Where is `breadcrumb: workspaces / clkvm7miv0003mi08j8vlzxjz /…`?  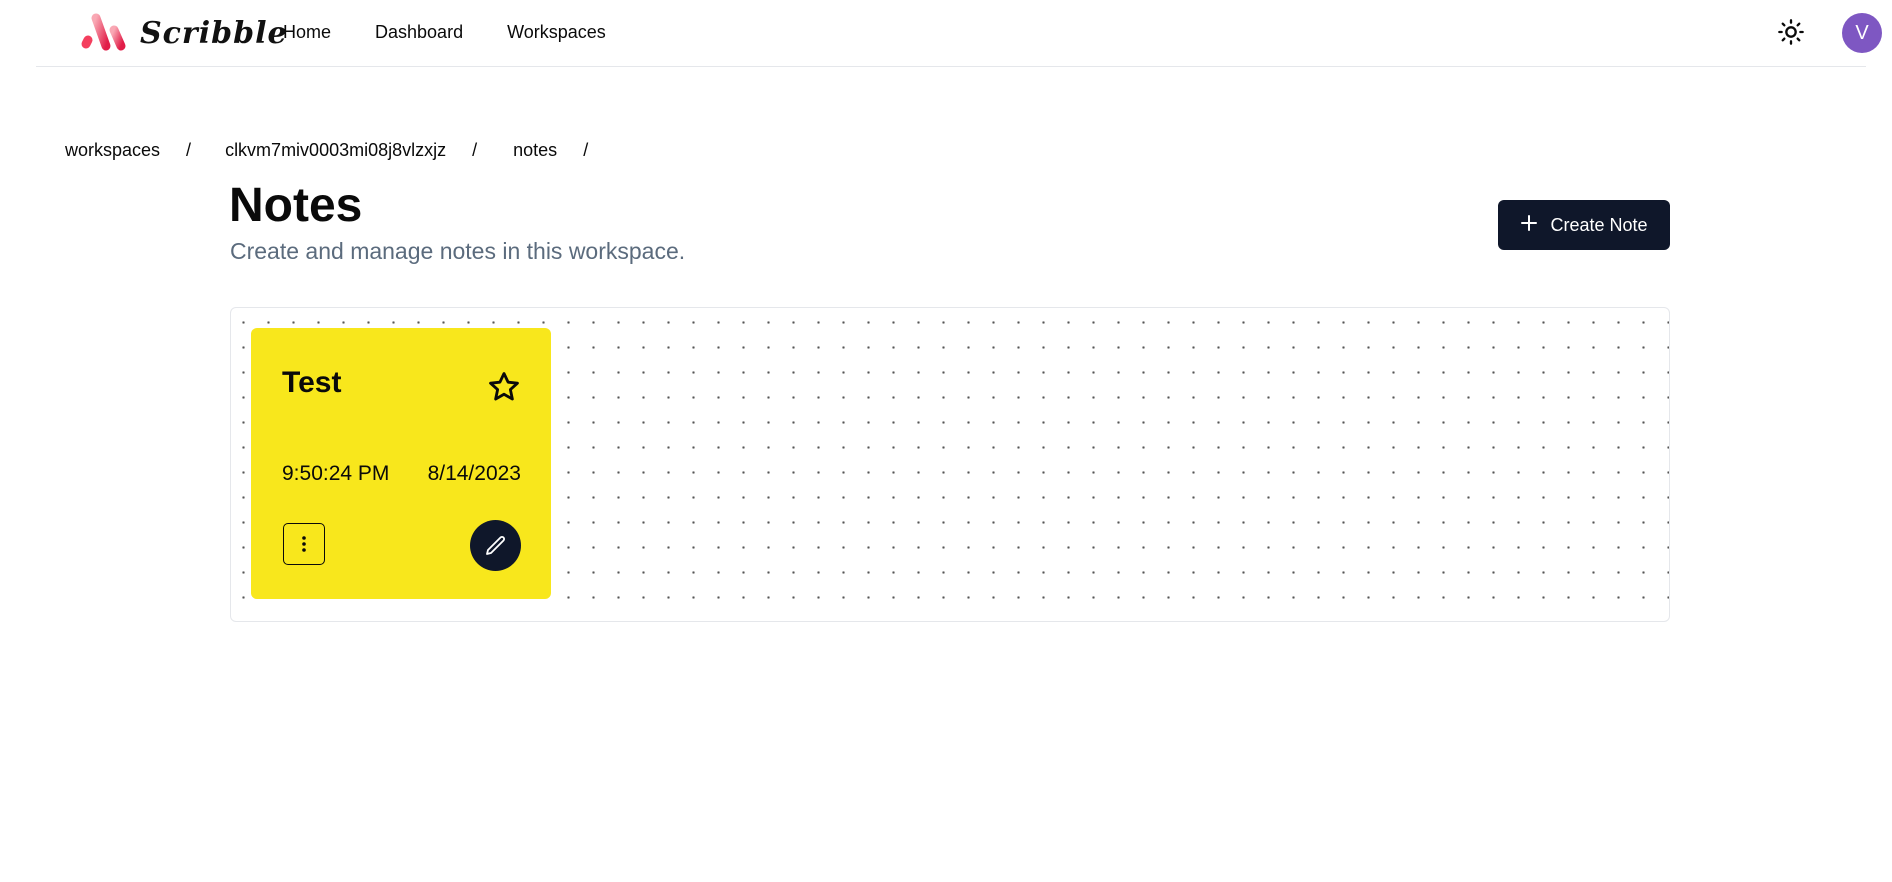 breadcrumb: workspaces / clkvm7miv0003mi08j8vlzxjz /… is located at coordinates (326, 150).